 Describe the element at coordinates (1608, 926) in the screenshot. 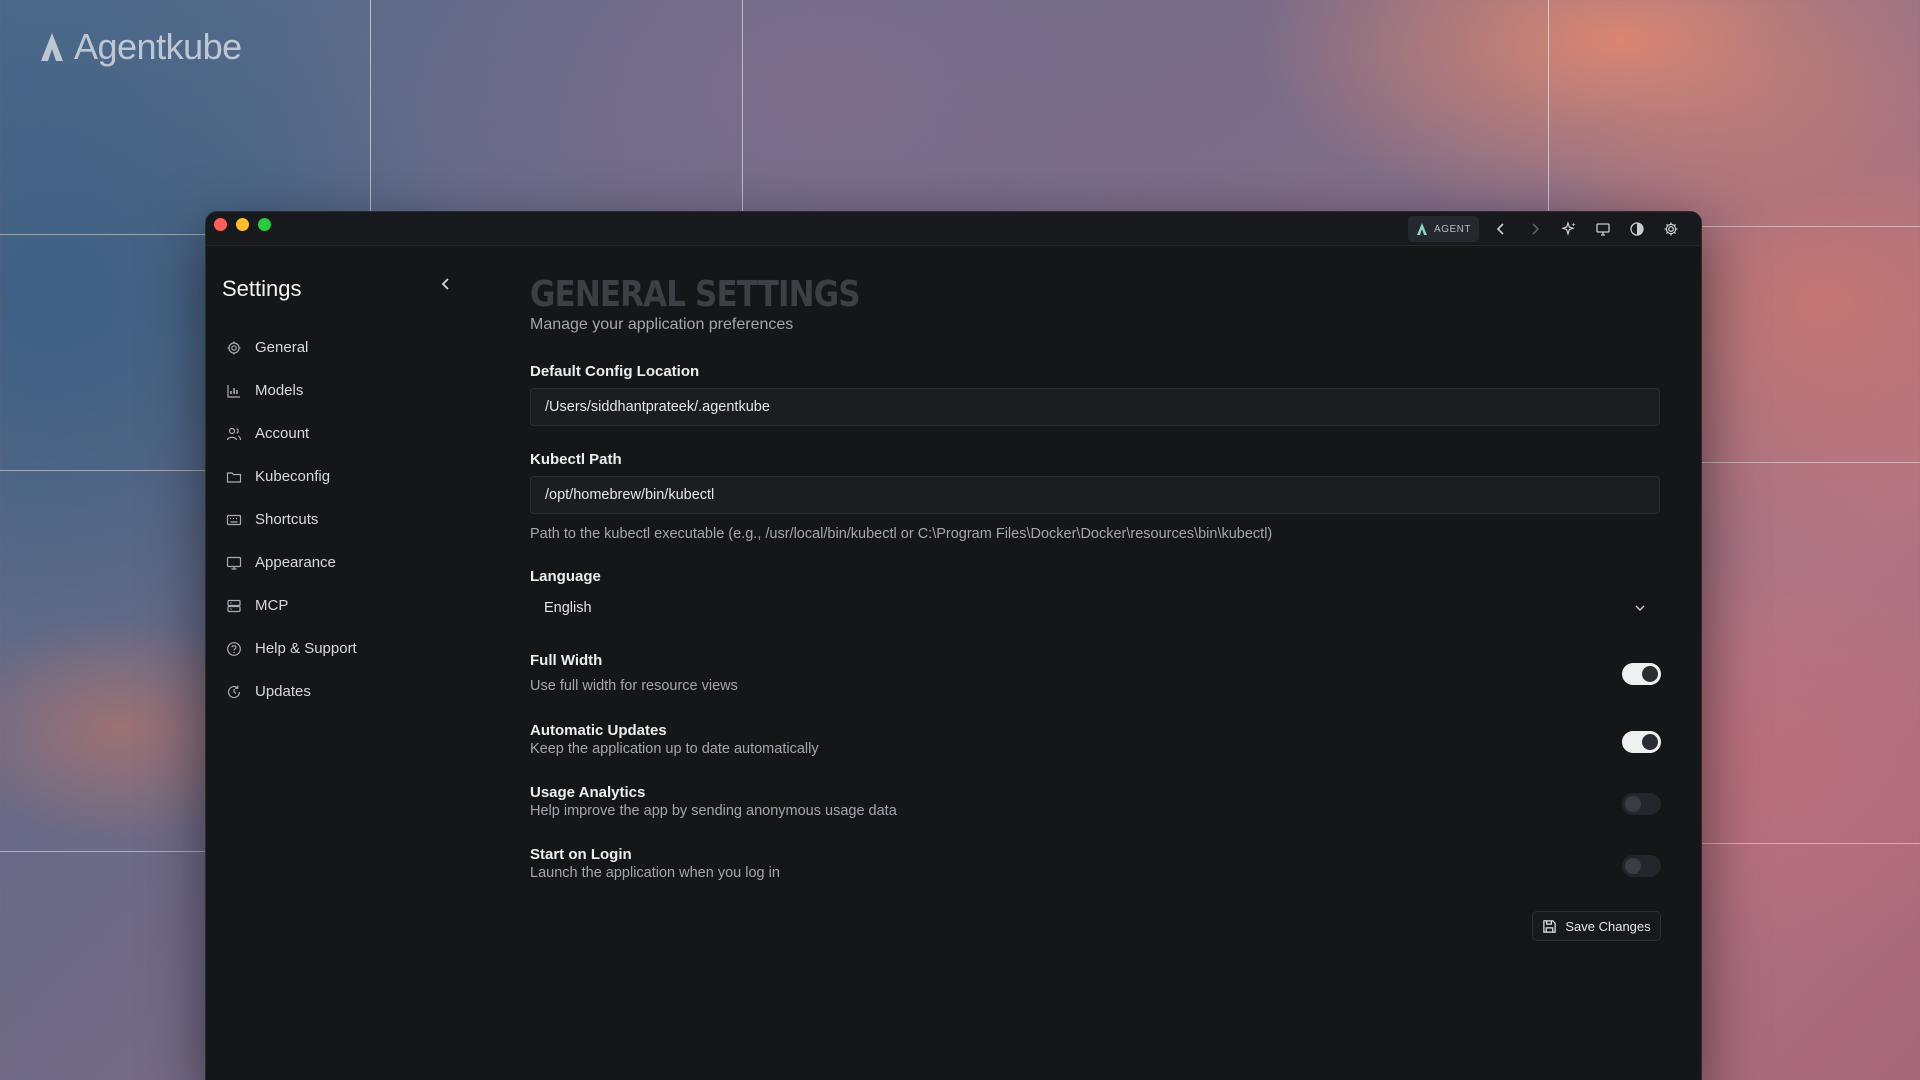

I see `save-changes-label: Save Changes` at that location.